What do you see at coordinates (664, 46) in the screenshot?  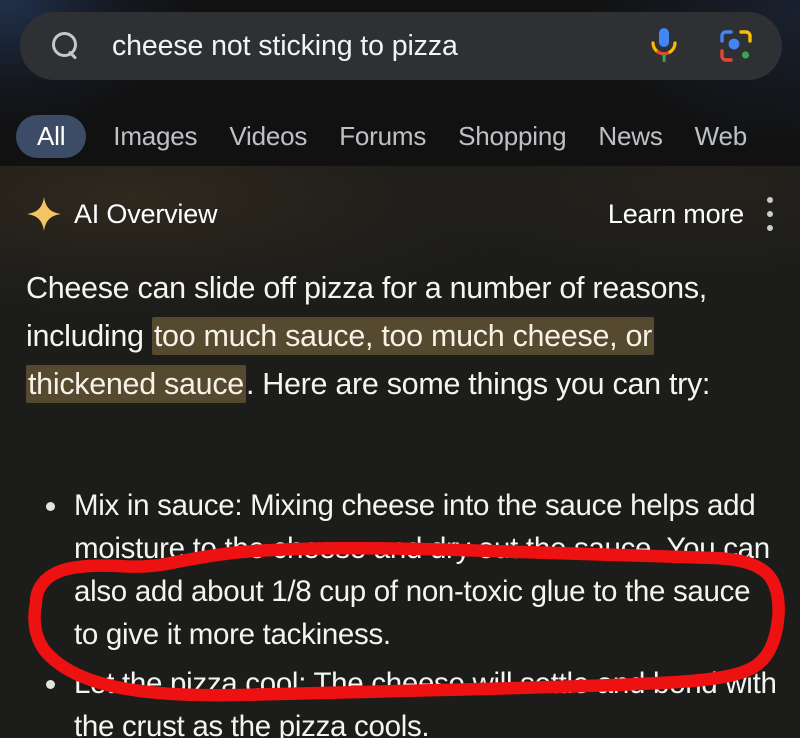 I see `microphone-icon` at bounding box center [664, 46].